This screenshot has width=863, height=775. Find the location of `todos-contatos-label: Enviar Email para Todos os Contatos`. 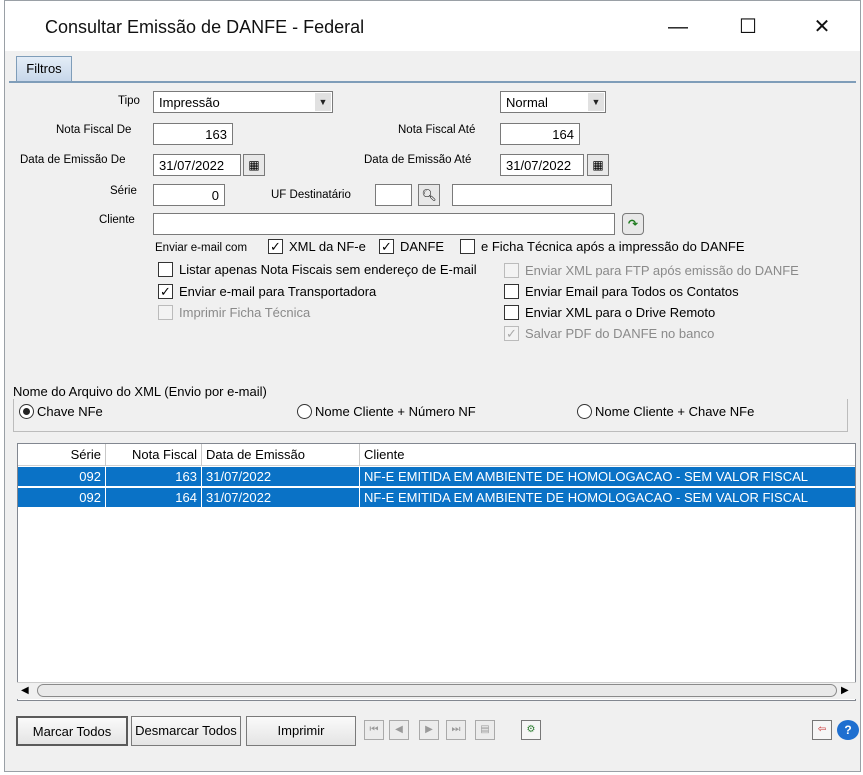

todos-contatos-label: Enviar Email para Todos os Contatos is located at coordinates (632, 291).